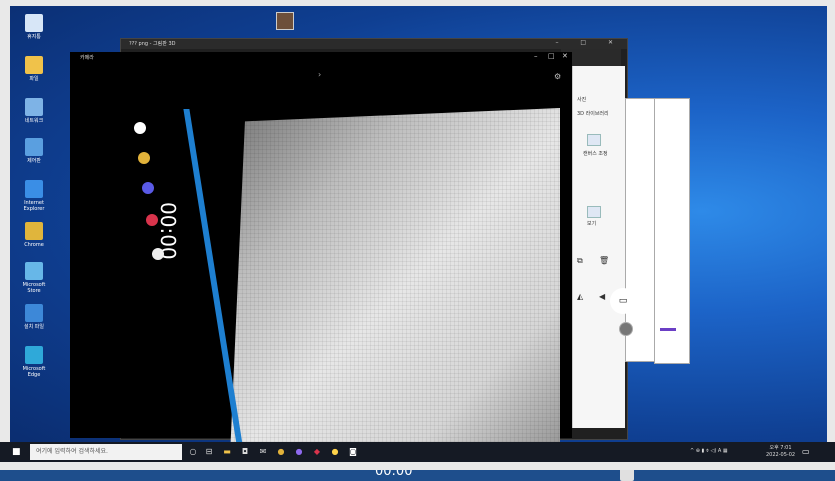 The width and height of the screenshot is (835, 481). What do you see at coordinates (34, 313) in the screenshot?
I see `upload-icon` at bounding box center [34, 313].